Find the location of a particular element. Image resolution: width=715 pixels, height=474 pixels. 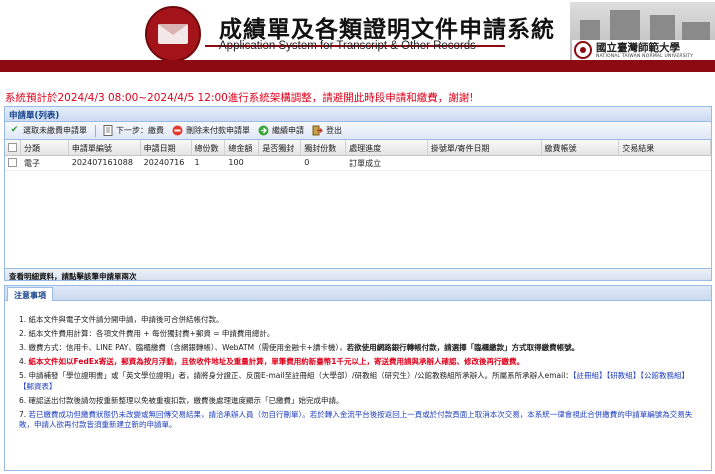

table-row: 電子 202407161088 20240716 1 100 0 訂單成立 is located at coordinates (358, 163).